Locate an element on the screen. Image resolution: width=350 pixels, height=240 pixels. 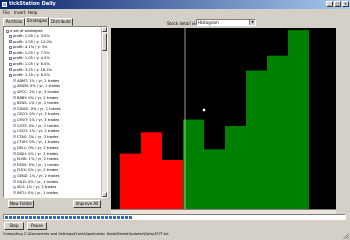
tree-stock-item: GILD: 0% / yr, 1 trades is located at coordinates (35, 182).